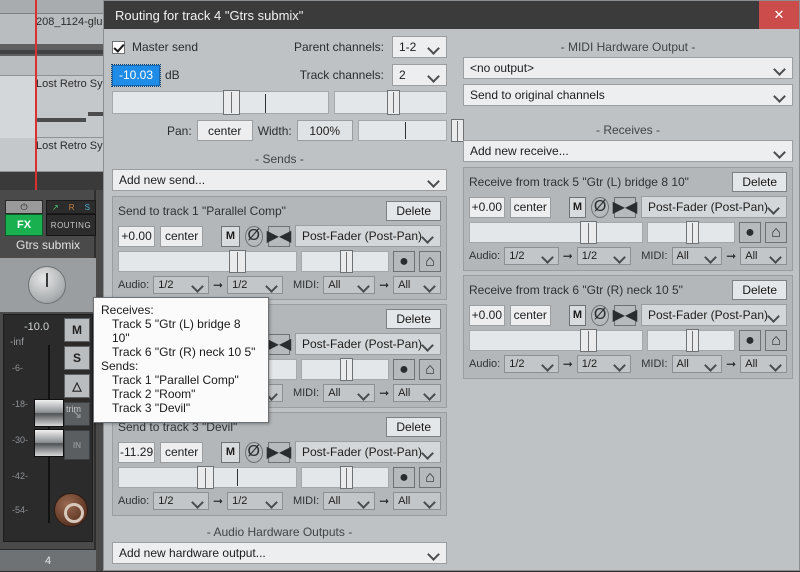  What do you see at coordinates (220, 102) in the screenshot?
I see `master-volume-slider` at bounding box center [220, 102].